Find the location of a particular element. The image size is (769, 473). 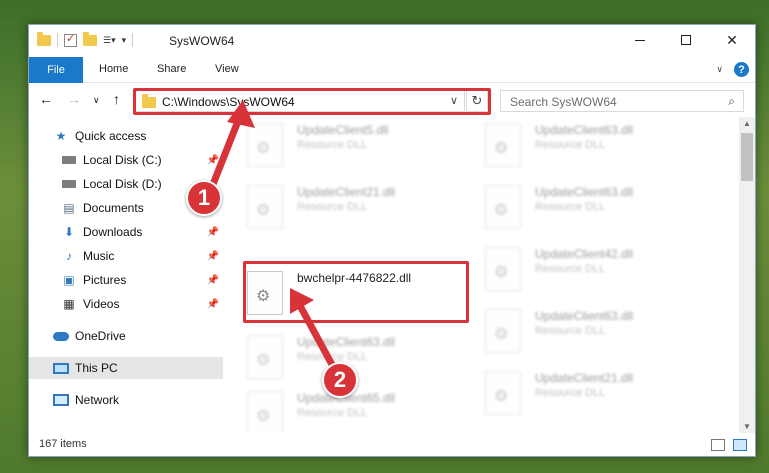

tab-view: View is located at coordinates (227, 69).